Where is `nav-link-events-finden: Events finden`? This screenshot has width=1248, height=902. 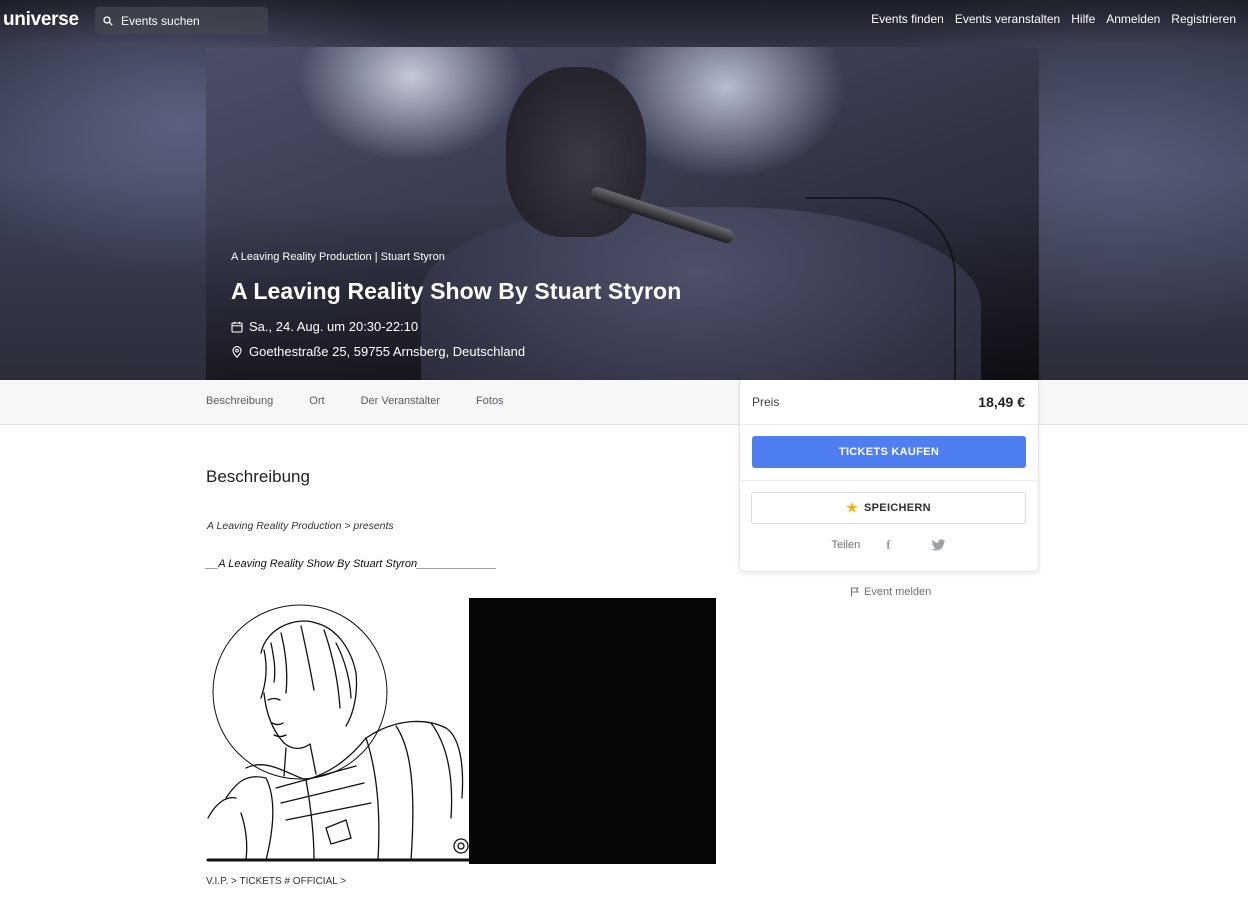
nav-link-events-finden: Events finden is located at coordinates (907, 19).